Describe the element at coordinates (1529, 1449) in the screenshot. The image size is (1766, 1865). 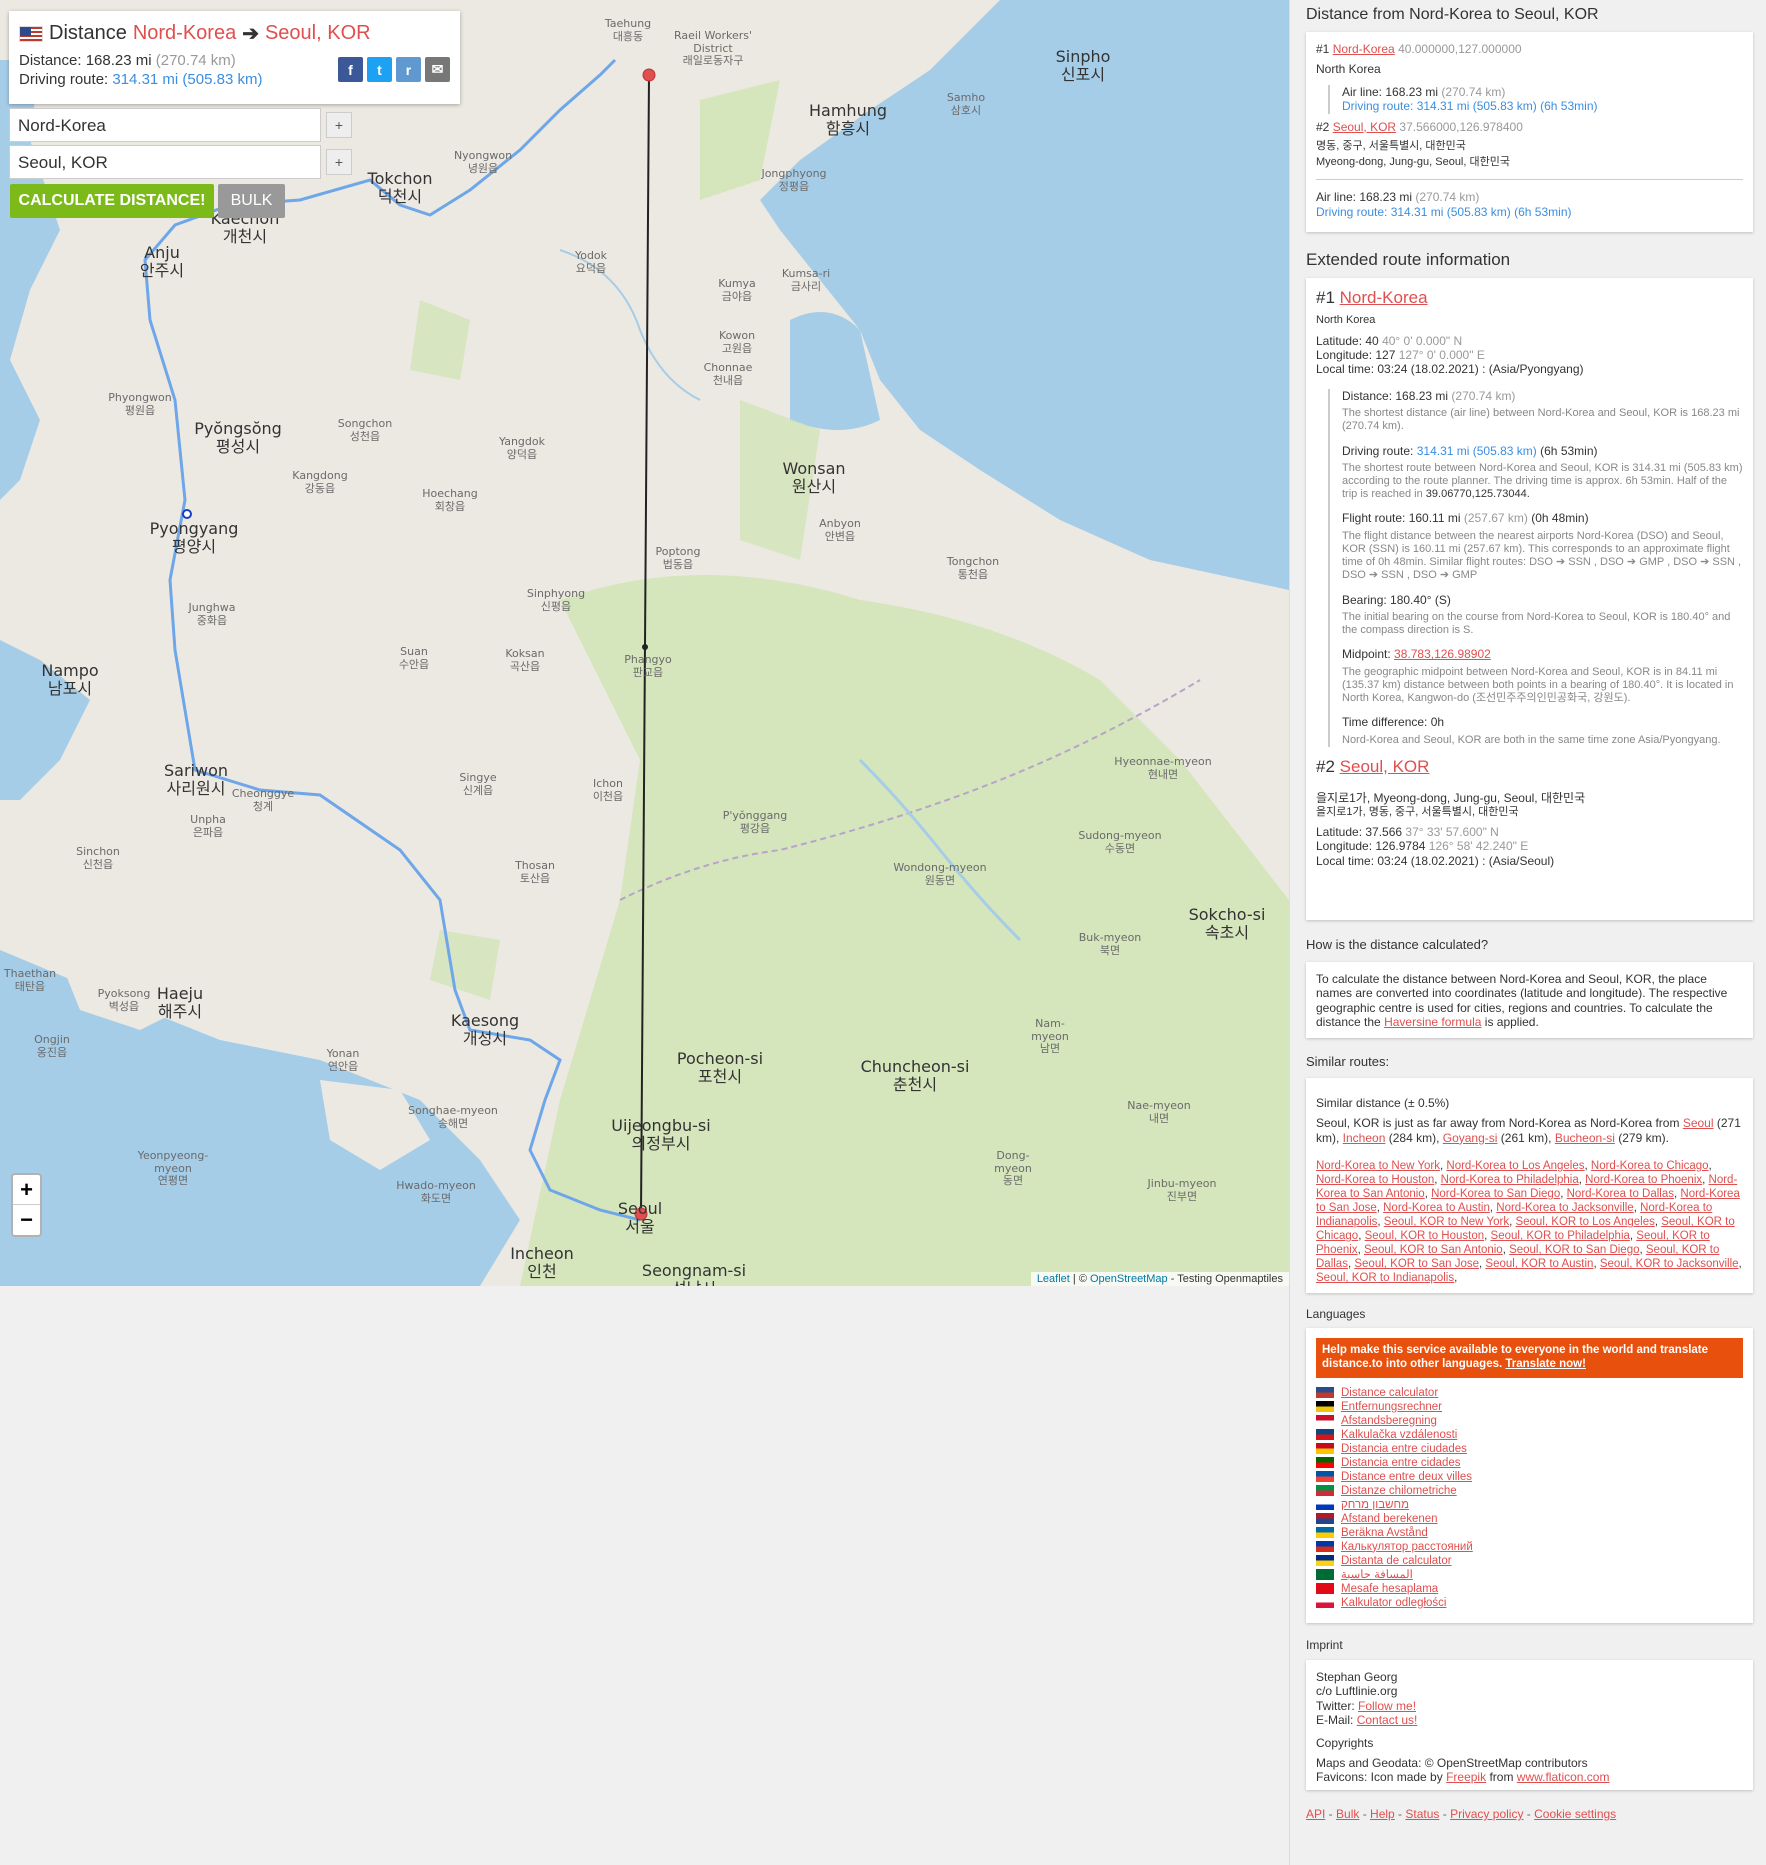
I see `language-item: Distancia entre ciudades` at that location.